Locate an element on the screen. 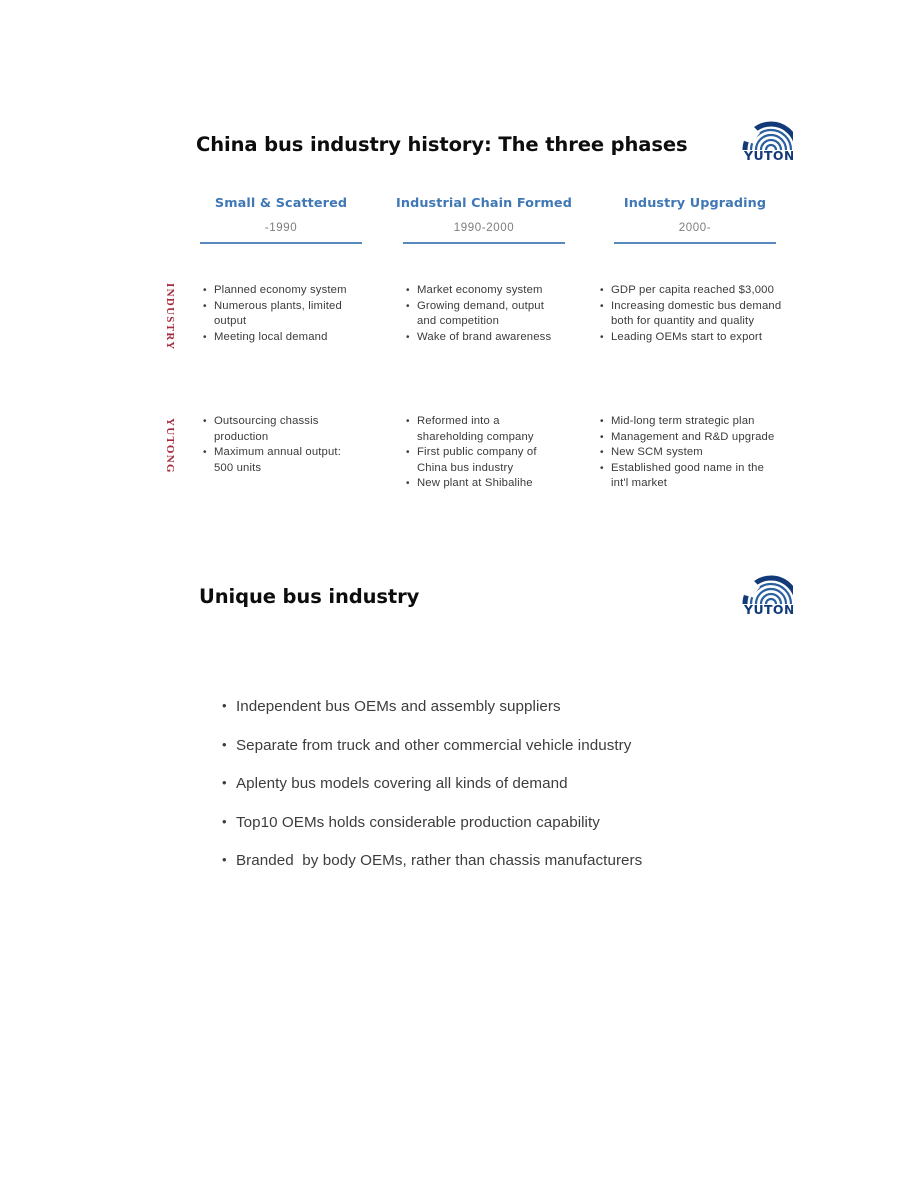 This screenshot has height=1191, width=920. yutong-arcs-icon is located at coordinates (767, 590).